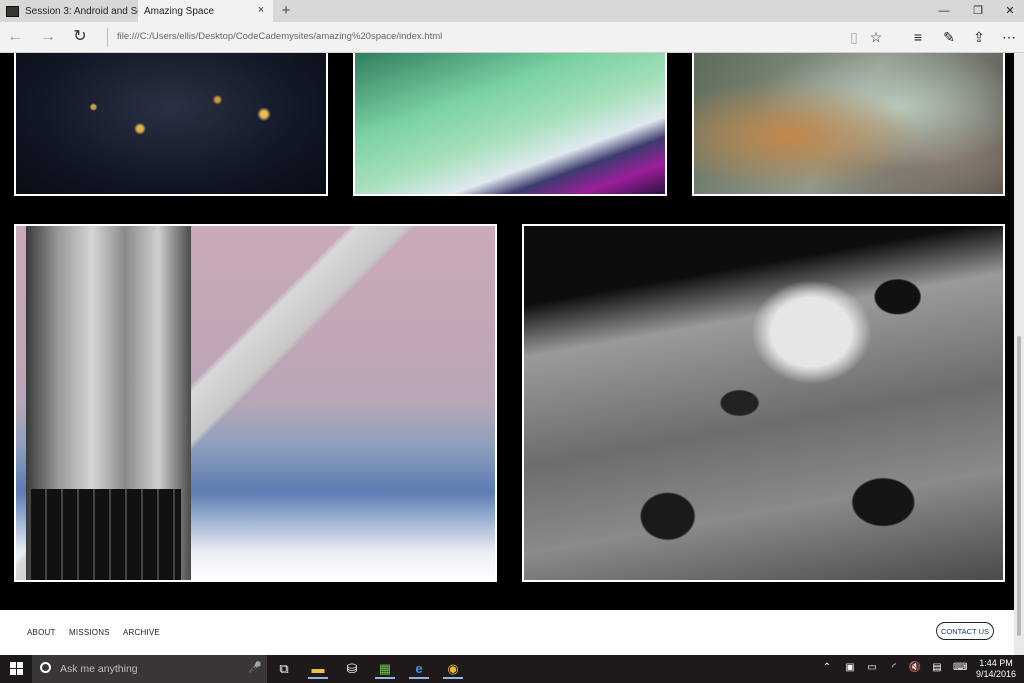 The height and width of the screenshot is (683, 1024). Describe the element at coordinates (80, 37) in the screenshot. I see `refresh-button: ↻` at that location.